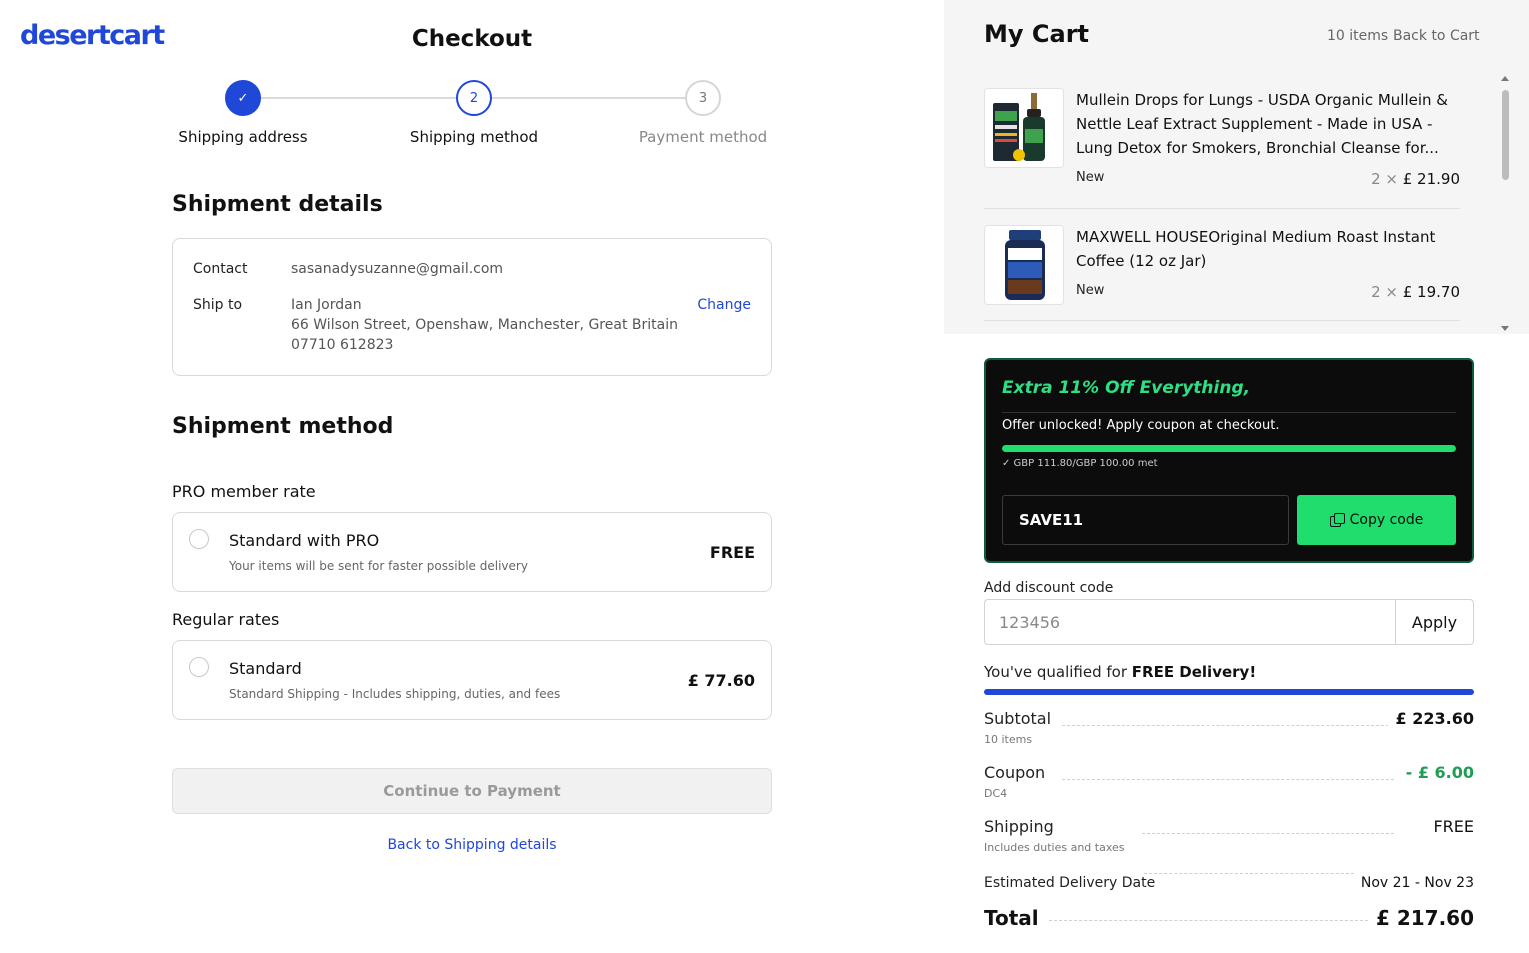 This screenshot has width=1529, height=953. What do you see at coordinates (326, 305) in the screenshot?
I see `ship-name: Ian Jordan` at bounding box center [326, 305].